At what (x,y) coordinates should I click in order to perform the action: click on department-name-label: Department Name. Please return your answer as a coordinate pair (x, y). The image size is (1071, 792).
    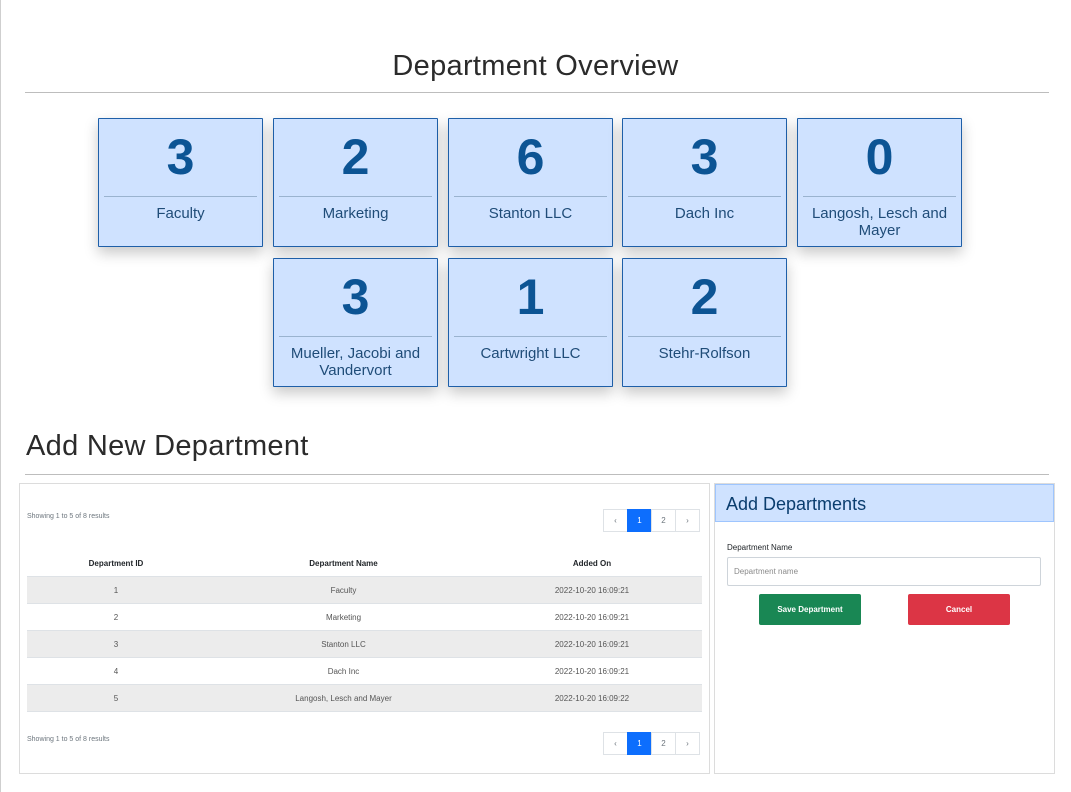
    Looking at the image, I should click on (760, 547).